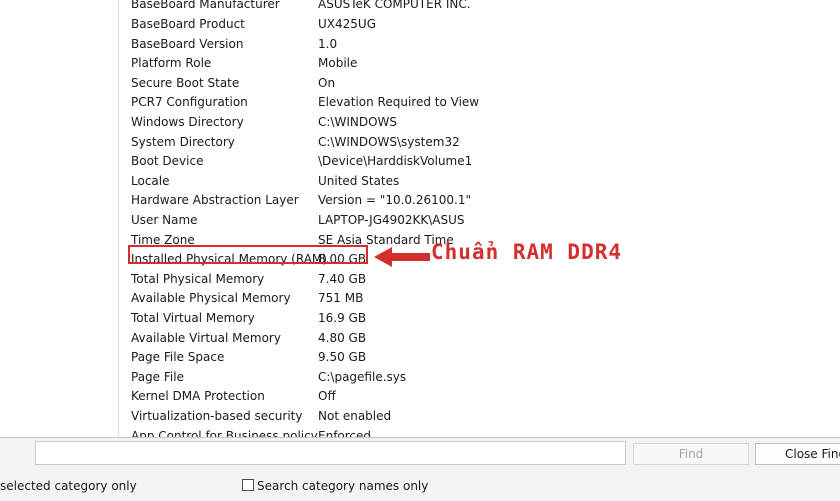  I want to click on row-value: C:\WINDOWS, so click(358, 122).